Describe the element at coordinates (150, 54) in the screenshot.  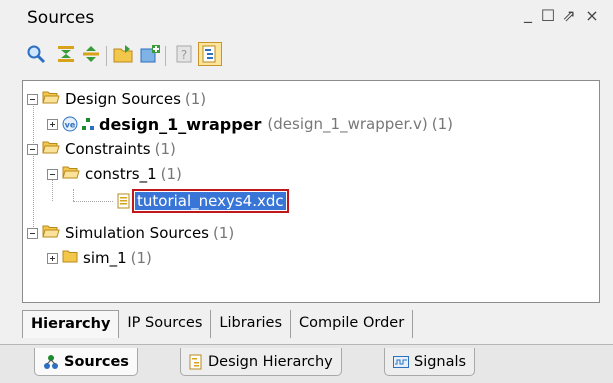
I see `add-files-icon` at that location.